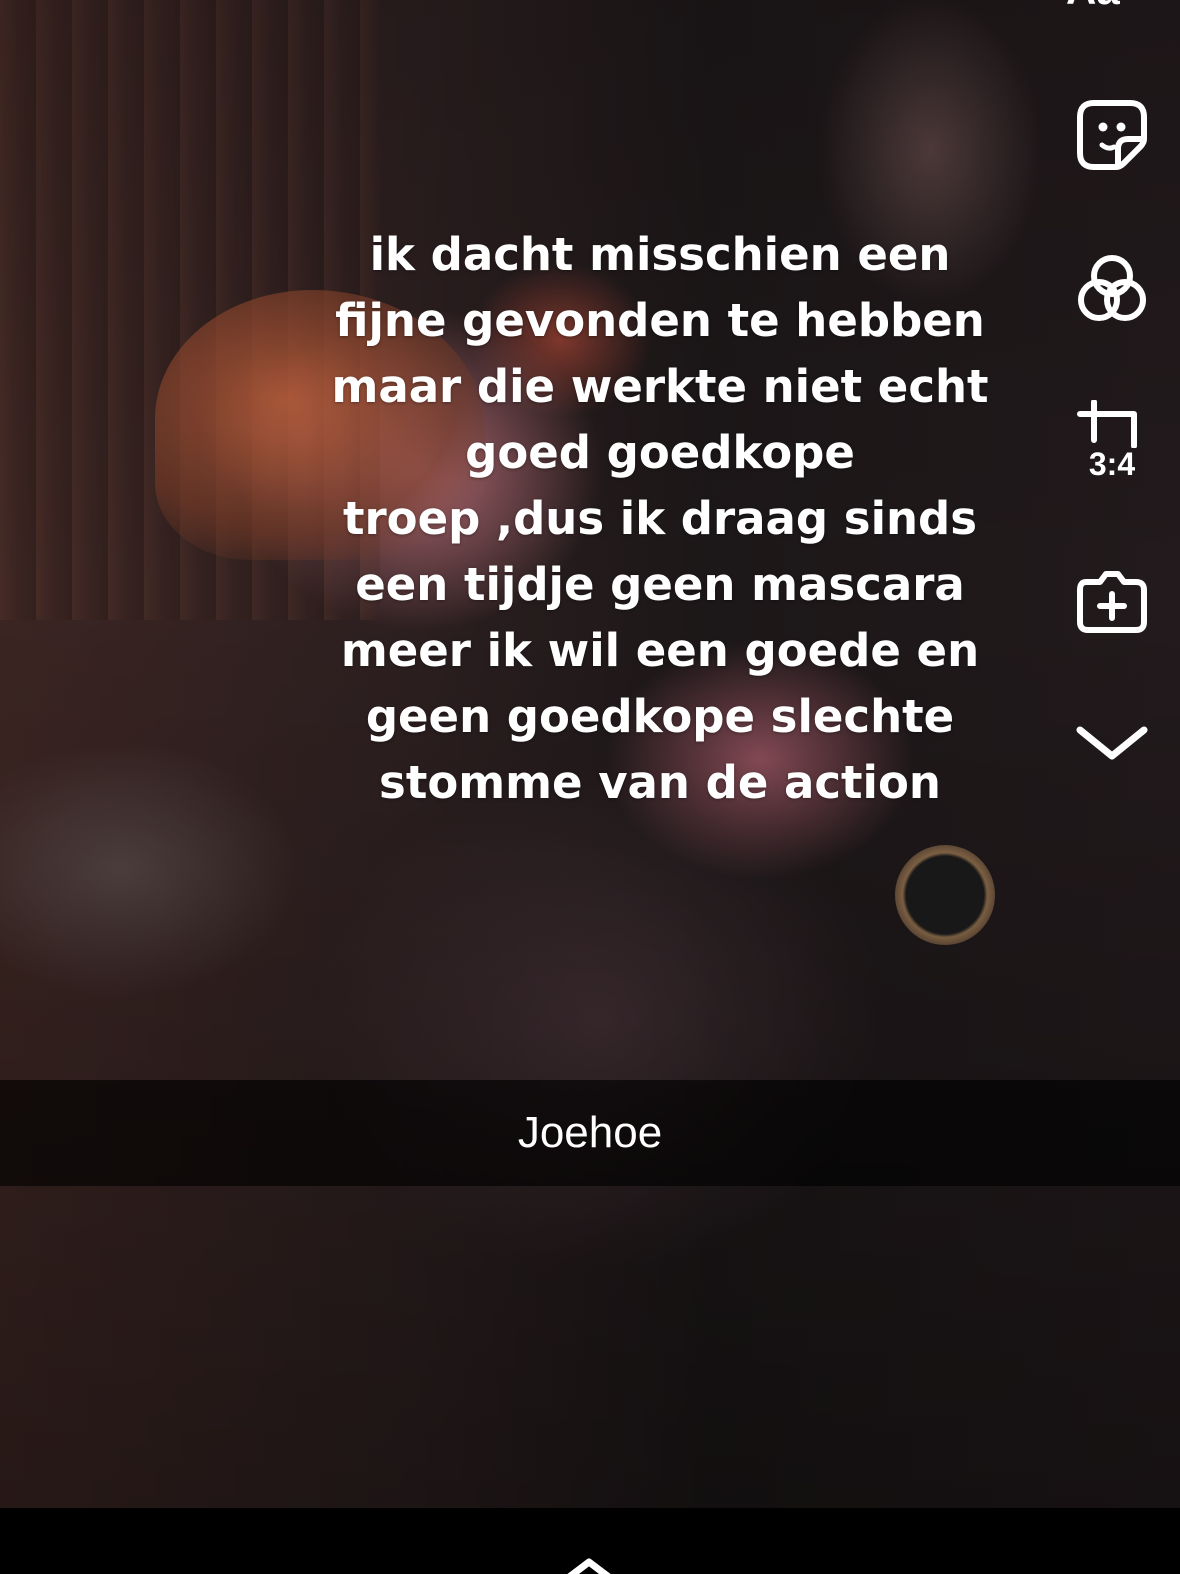 Image resolution: width=1180 pixels, height=1574 pixels. I want to click on caption-line: troep ,dus ik draag sinds, so click(660, 518).